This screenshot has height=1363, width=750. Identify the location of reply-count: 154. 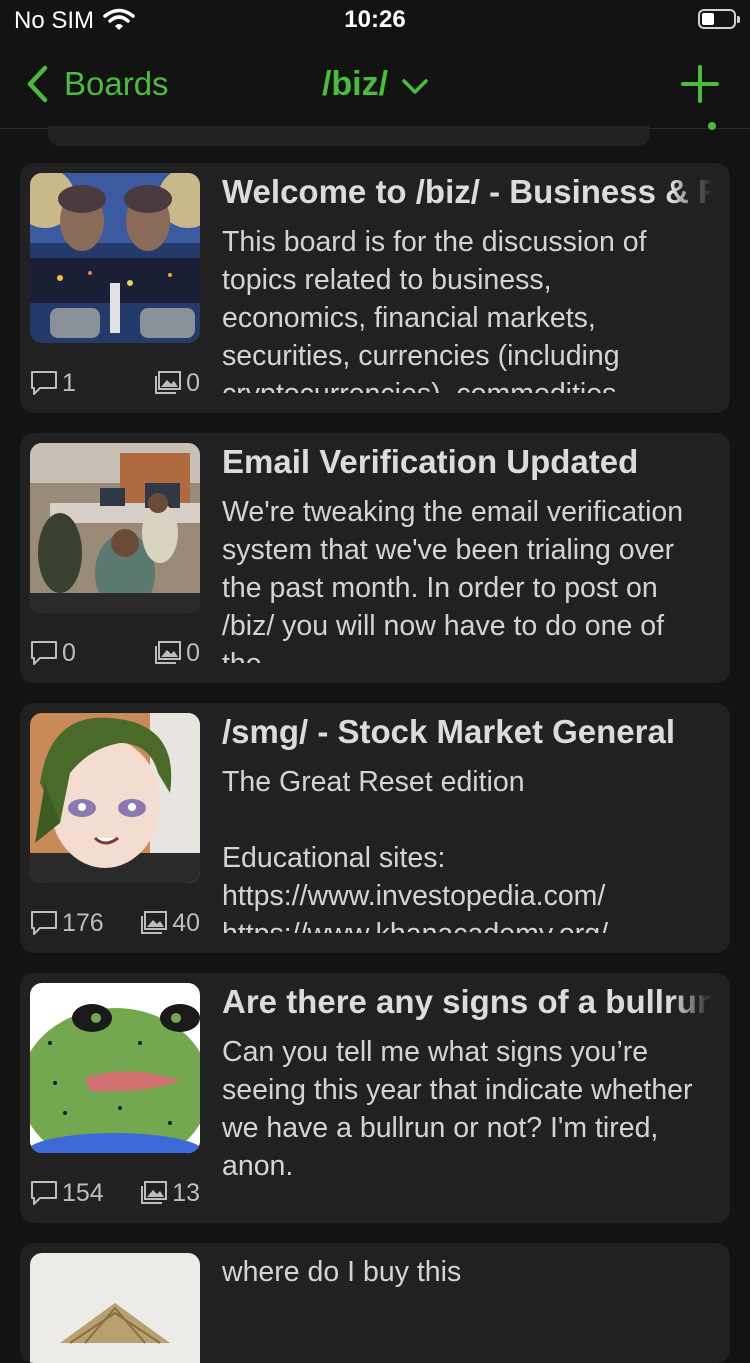
(67, 1193).